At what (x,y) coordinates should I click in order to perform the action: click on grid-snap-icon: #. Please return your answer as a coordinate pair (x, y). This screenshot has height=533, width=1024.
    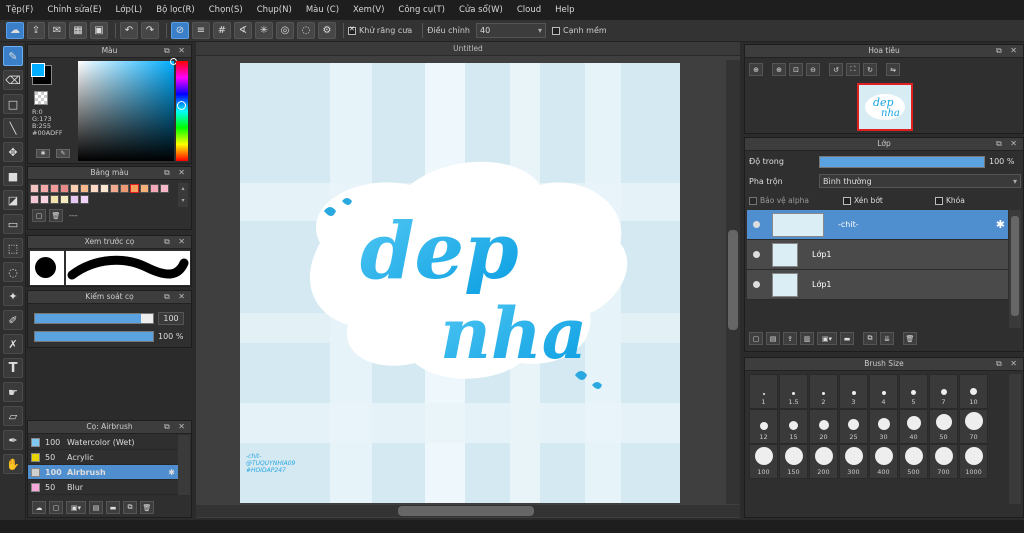
    Looking at the image, I should click on (222, 30).